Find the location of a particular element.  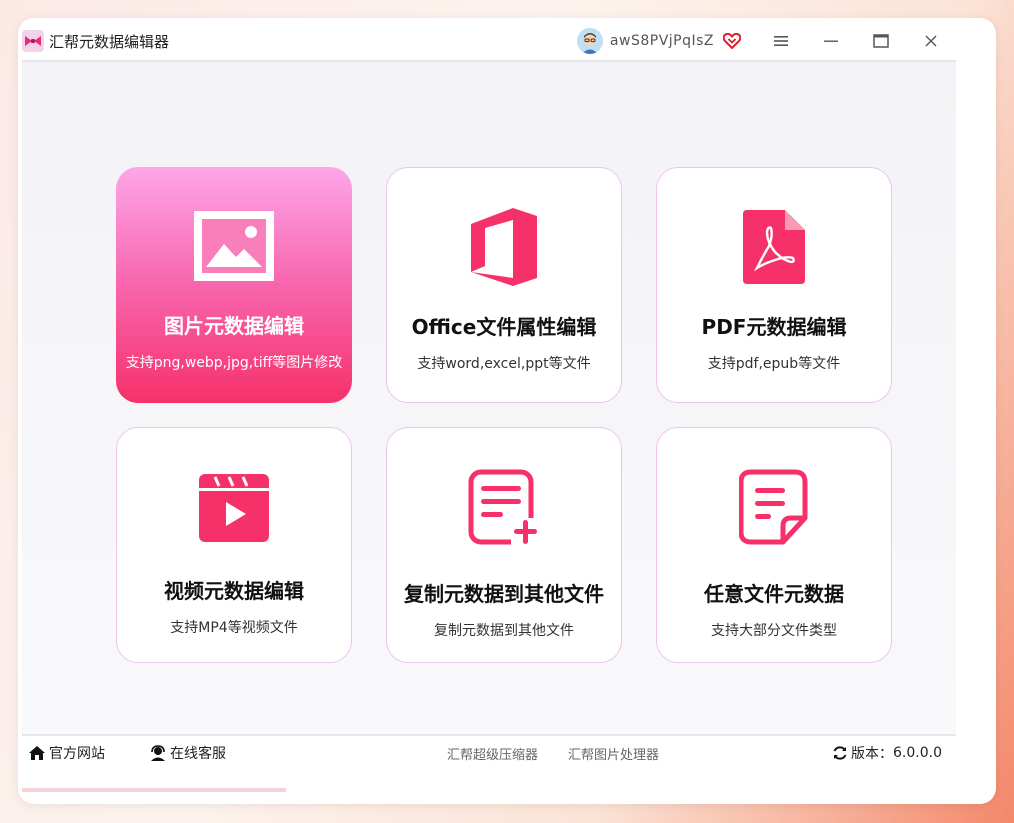

card-image-metadata: 图片元数据编辑 支持png,webp,jpg,tiff等图片修改 is located at coordinates (234, 285).